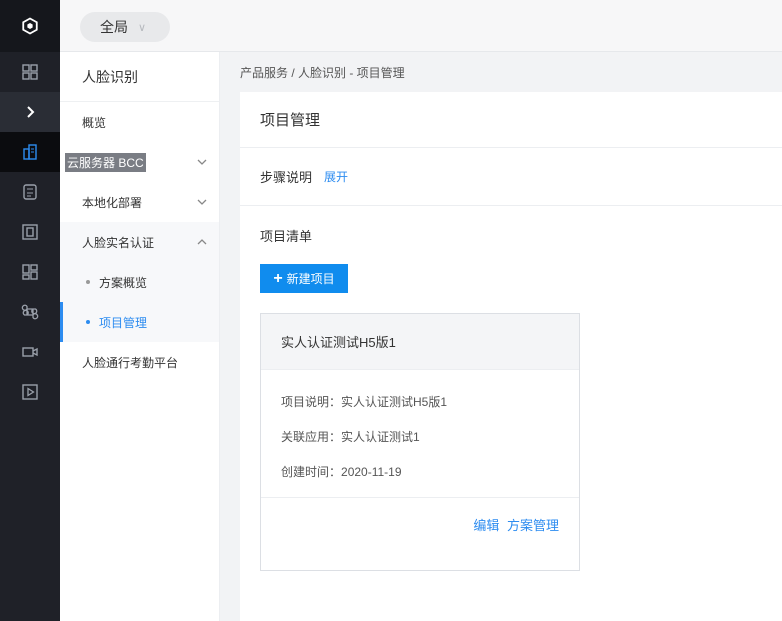  What do you see at coordinates (394, 402) in the screenshot?
I see `project-desc-value: 实人认证测试H5版1` at bounding box center [394, 402].